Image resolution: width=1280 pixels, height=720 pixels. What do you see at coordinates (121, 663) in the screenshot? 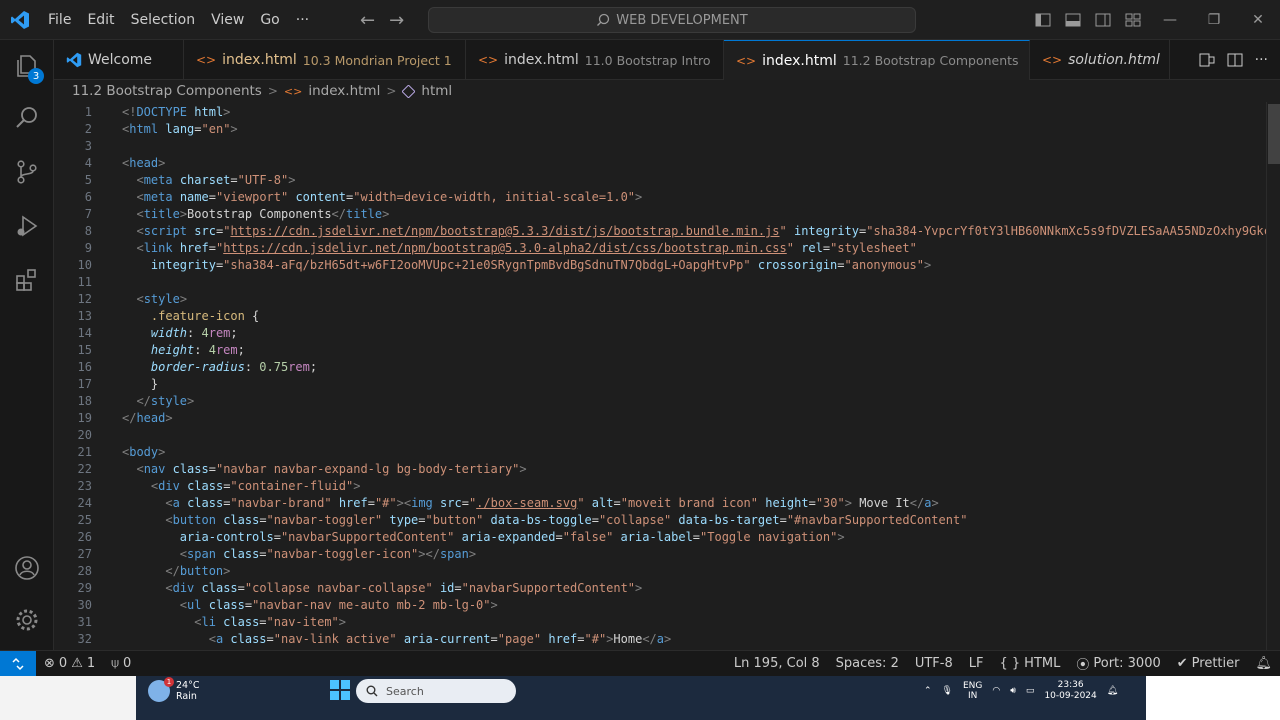
I see `ports-indicator: ⍦ 0` at bounding box center [121, 663].